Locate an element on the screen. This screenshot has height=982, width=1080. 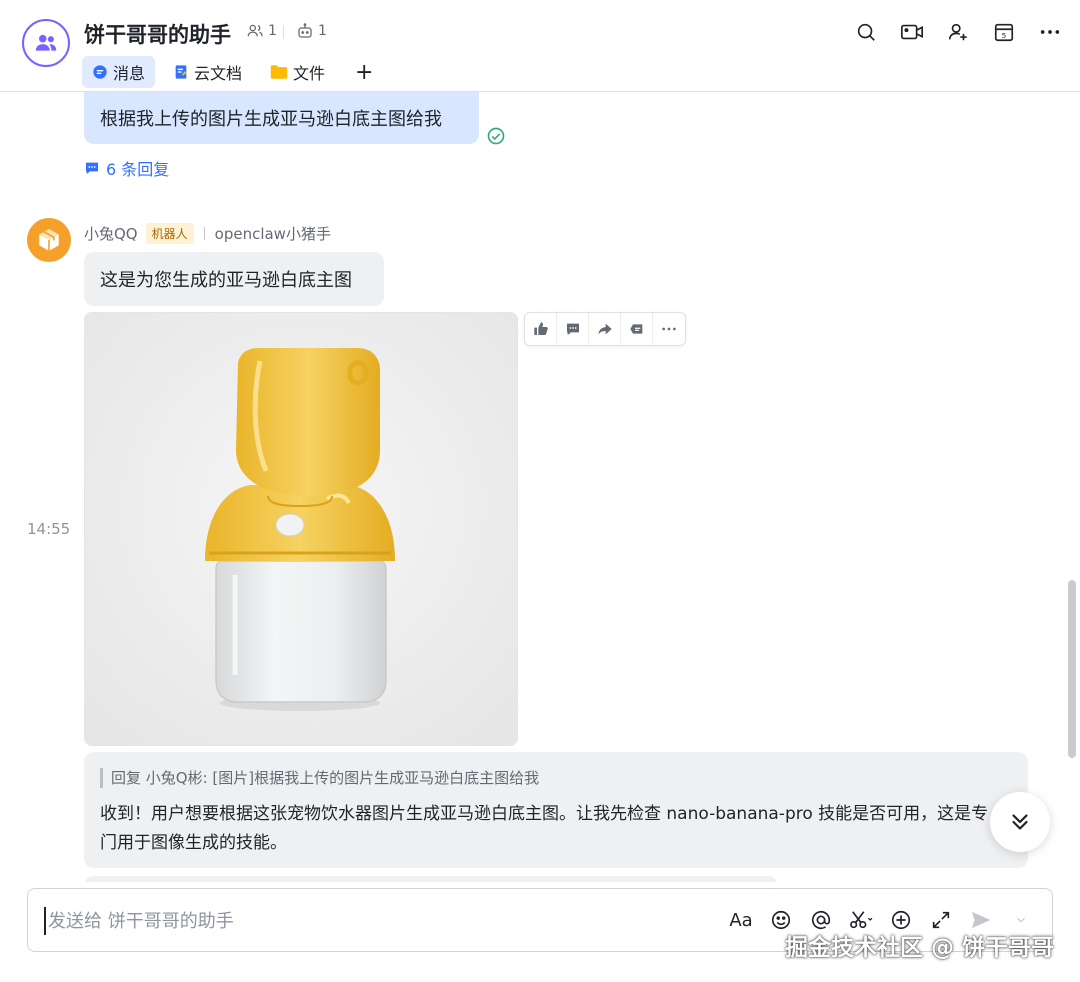
quote-button is located at coordinates (637, 329).